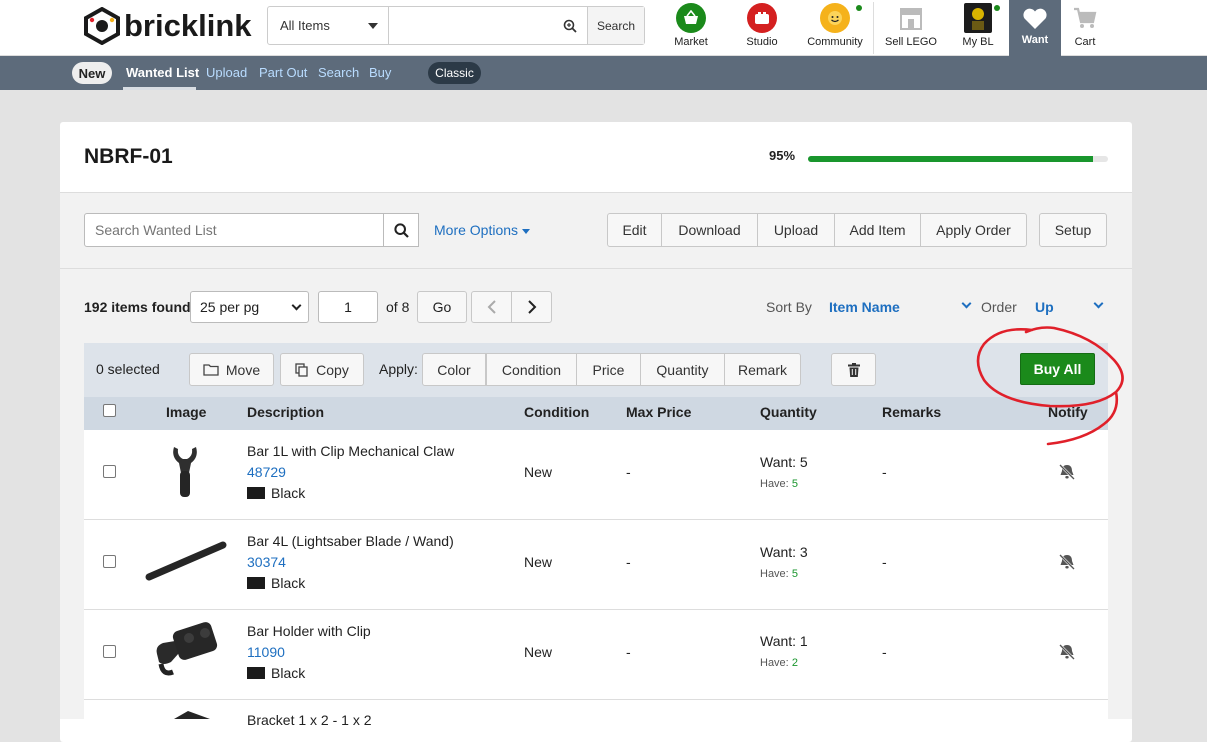 The image size is (1207, 742). Describe the element at coordinates (782, 155) in the screenshot. I see `progress-label: 95%` at that location.